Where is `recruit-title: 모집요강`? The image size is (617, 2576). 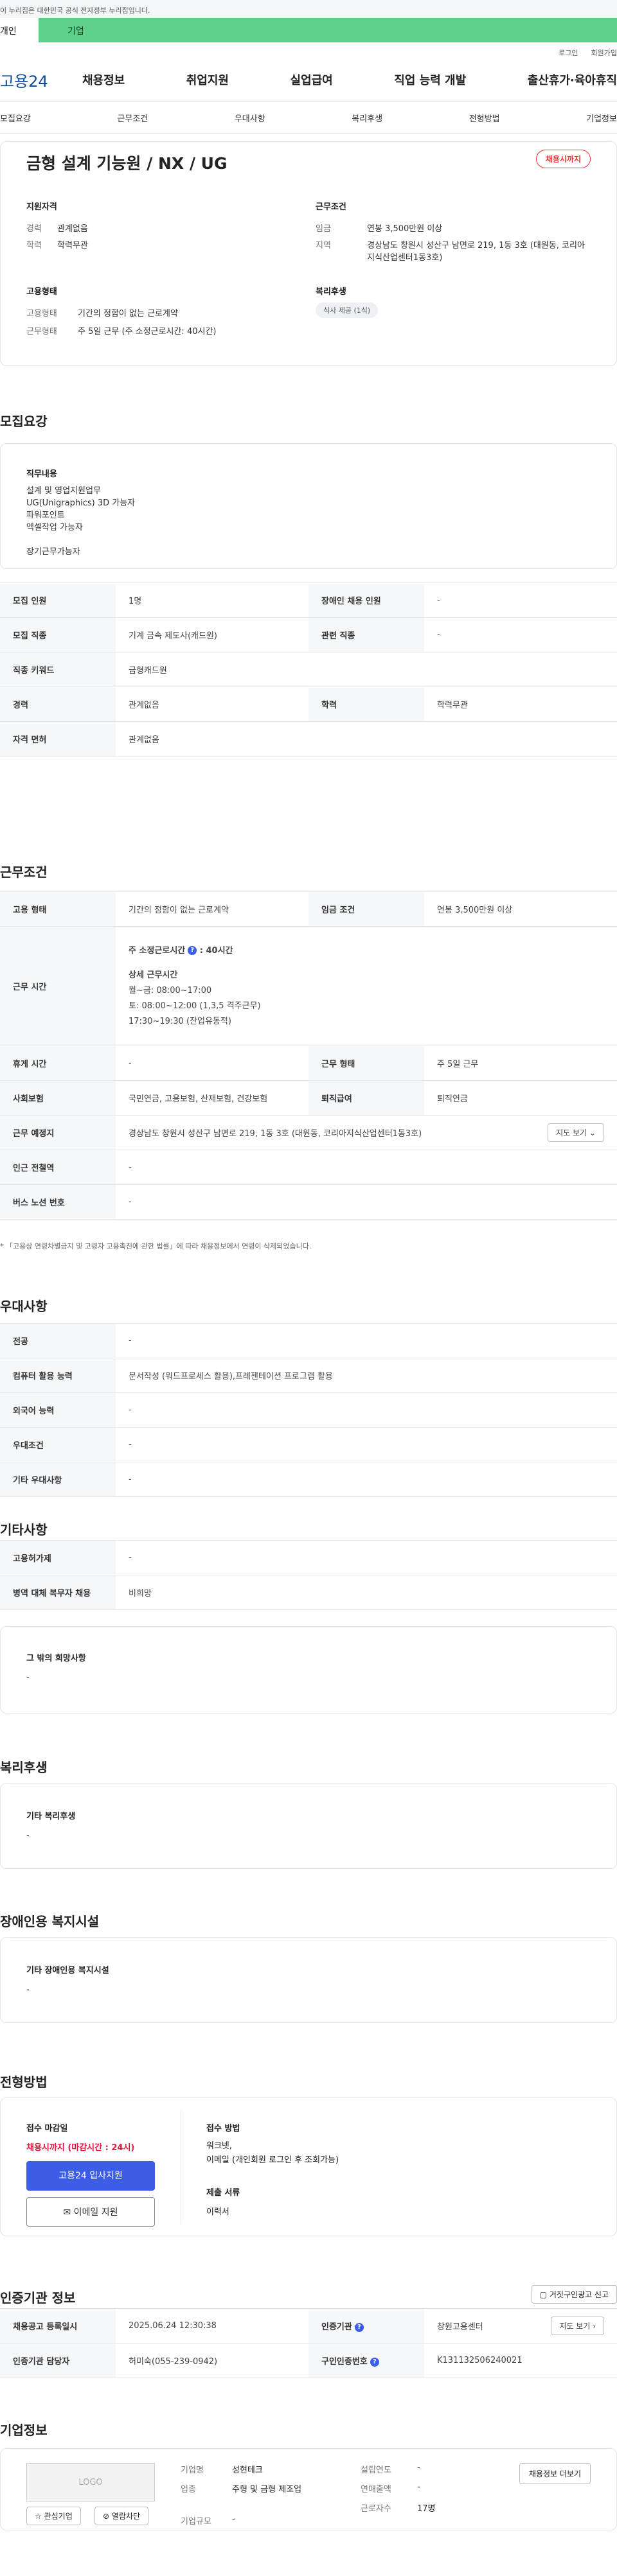
recruit-title: 모집요강 is located at coordinates (24, 422).